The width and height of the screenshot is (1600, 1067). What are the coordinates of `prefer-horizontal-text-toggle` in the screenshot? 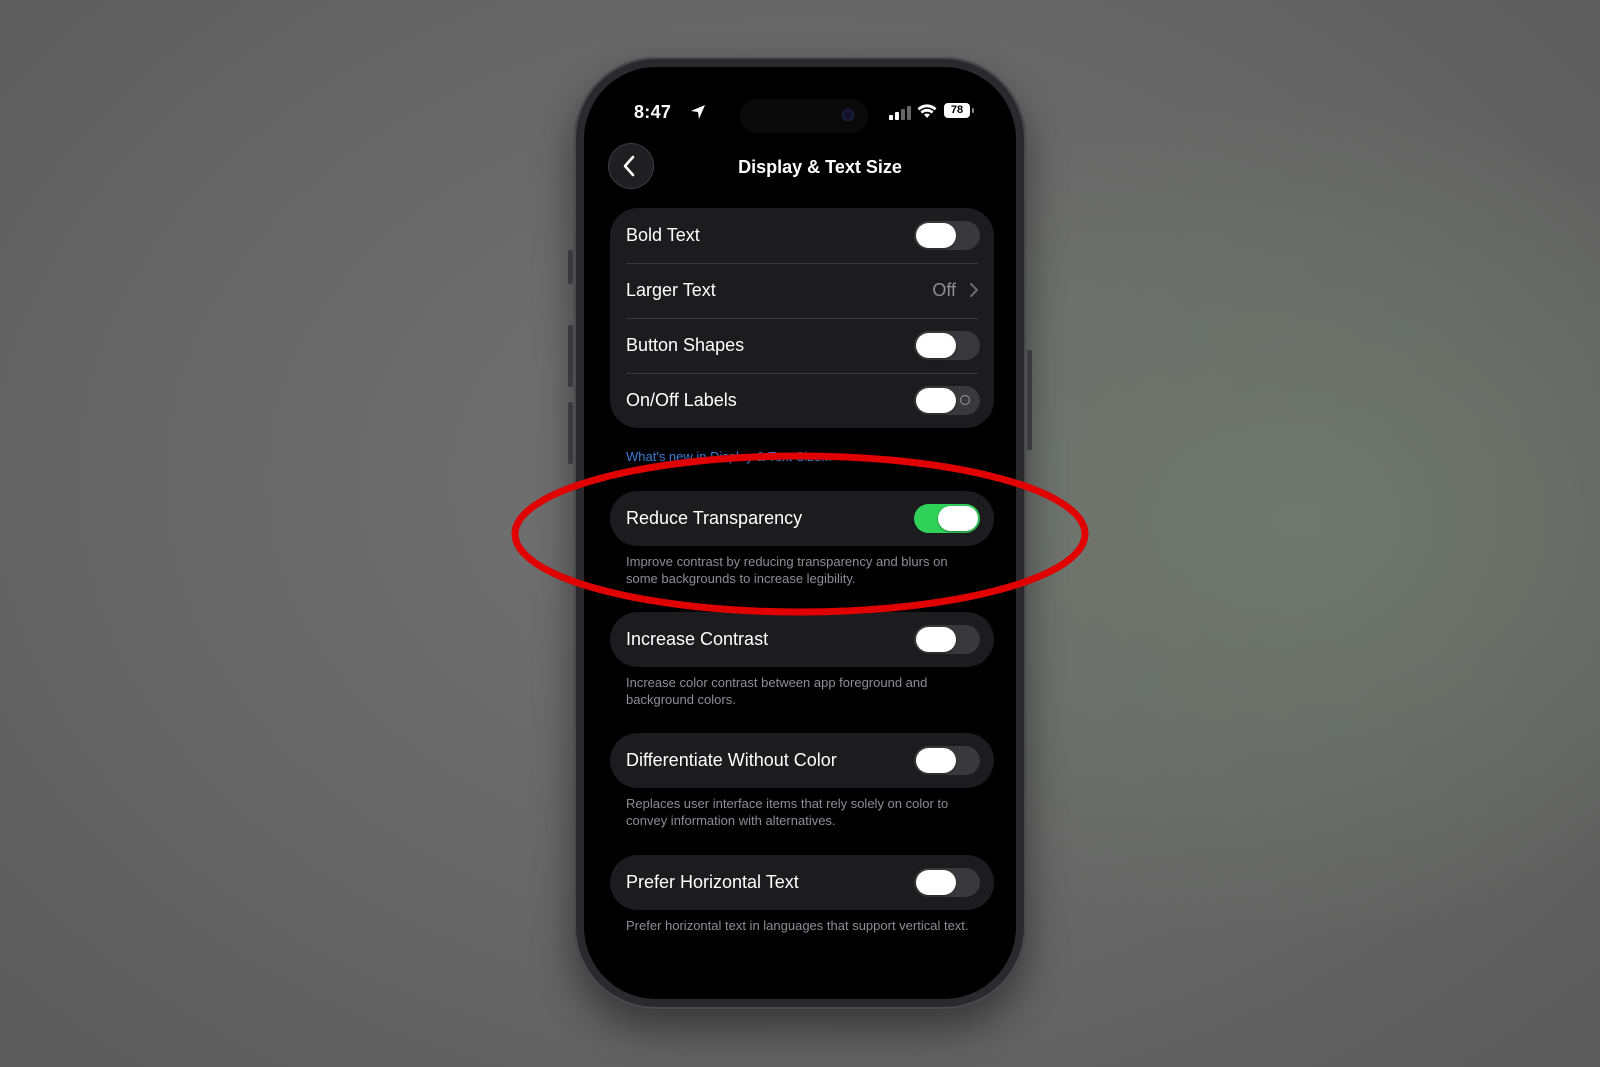 It's located at (947, 882).